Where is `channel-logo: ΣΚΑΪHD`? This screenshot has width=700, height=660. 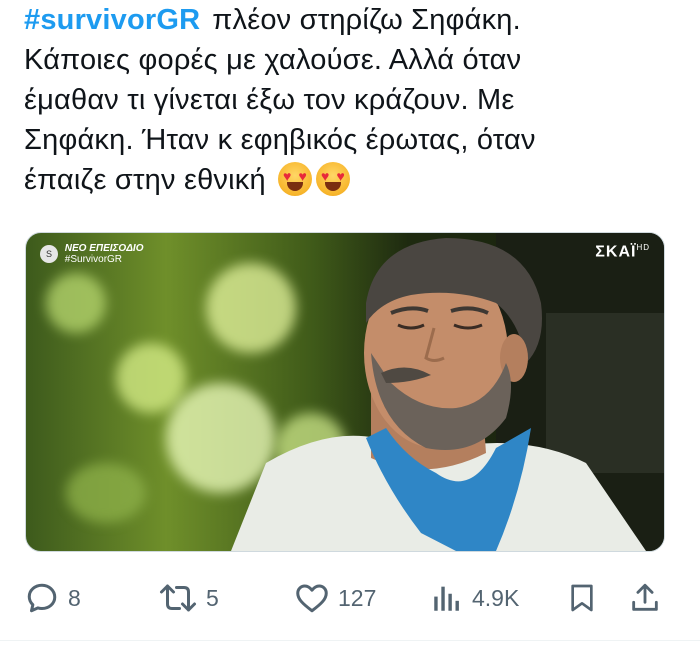 channel-logo: ΣΚΑΪHD is located at coordinates (622, 252).